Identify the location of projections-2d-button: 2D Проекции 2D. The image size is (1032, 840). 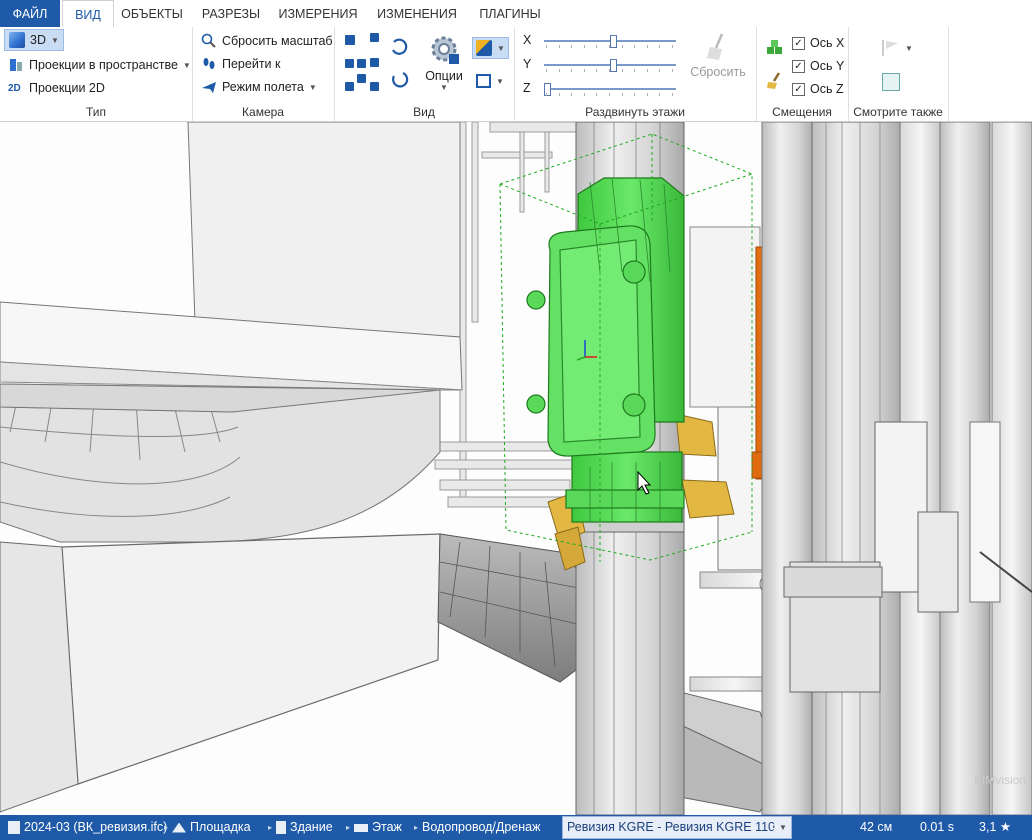
(56, 88).